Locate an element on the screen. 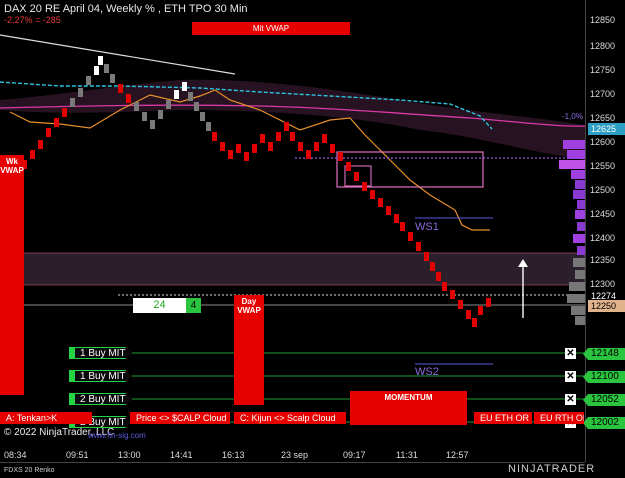 The image size is (625, 478). quantity-marker: 4 is located at coordinates (193, 305).